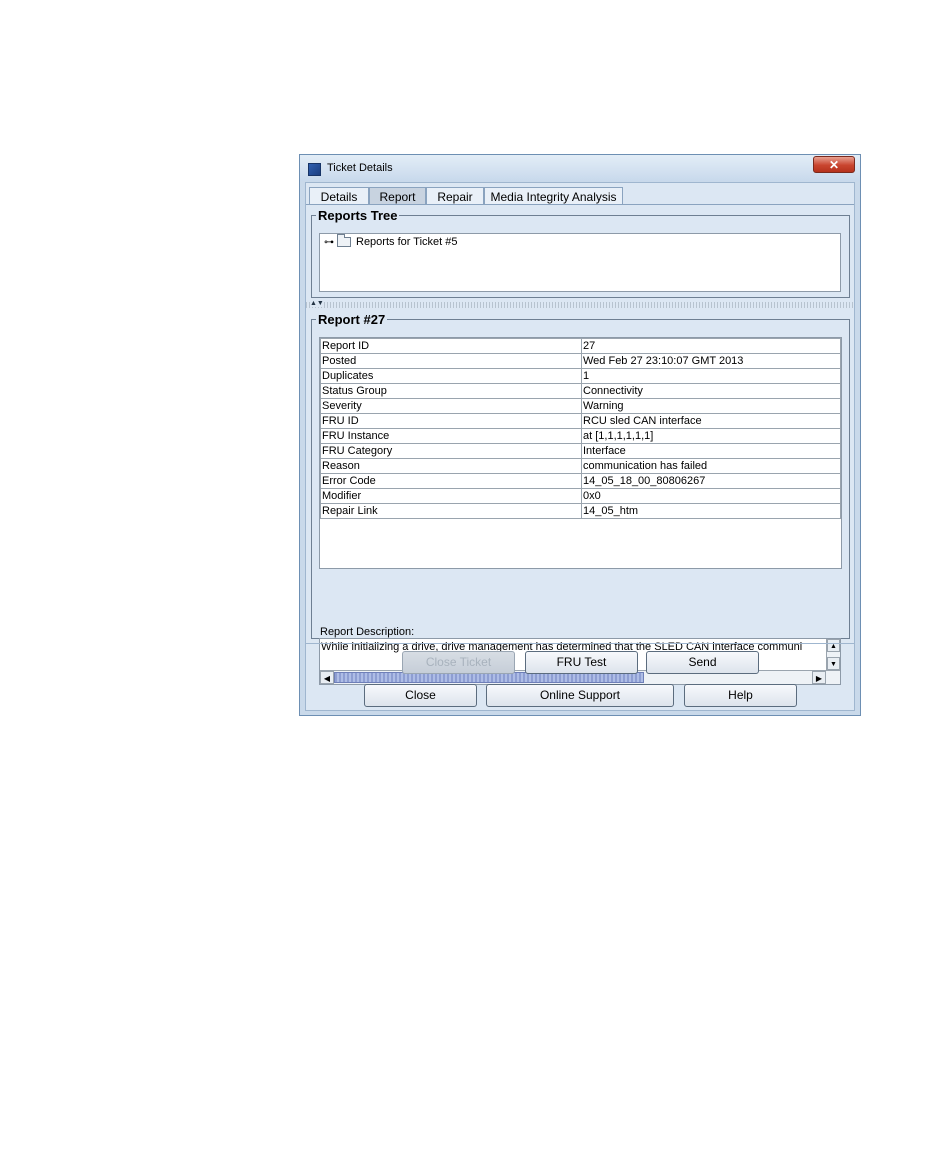 This screenshot has height=1161, width=950. I want to click on table-row: Posted Wed Feb 27 23:10:07 GMT 2013, so click(580, 361).